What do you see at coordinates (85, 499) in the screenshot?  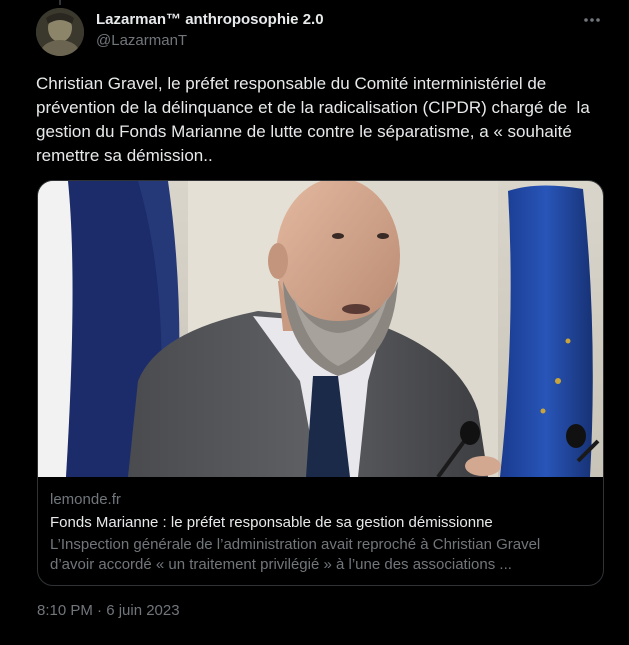 I see `link-card-domain: lemonde.fr` at bounding box center [85, 499].